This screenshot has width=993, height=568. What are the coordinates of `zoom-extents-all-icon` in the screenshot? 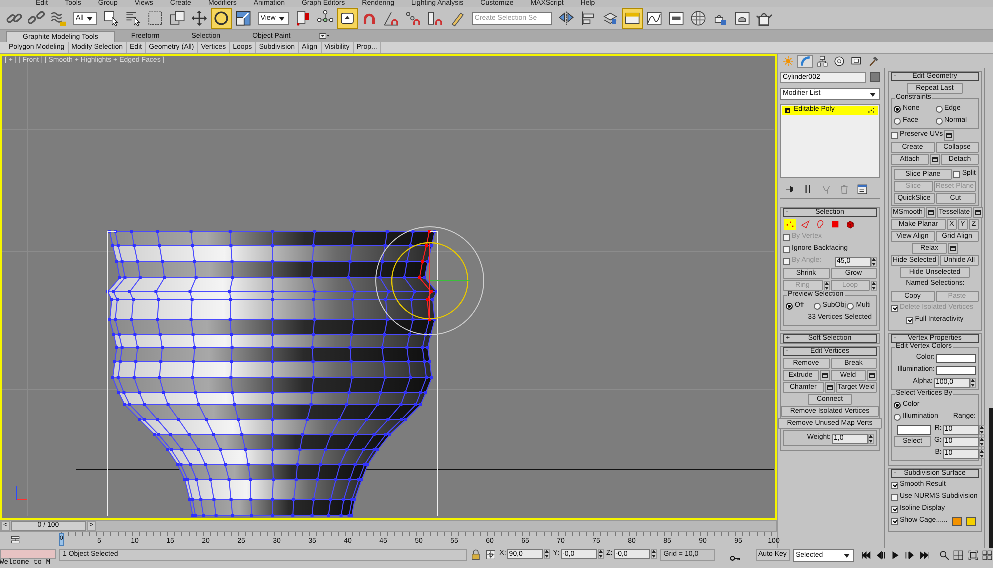 It's located at (987, 555).